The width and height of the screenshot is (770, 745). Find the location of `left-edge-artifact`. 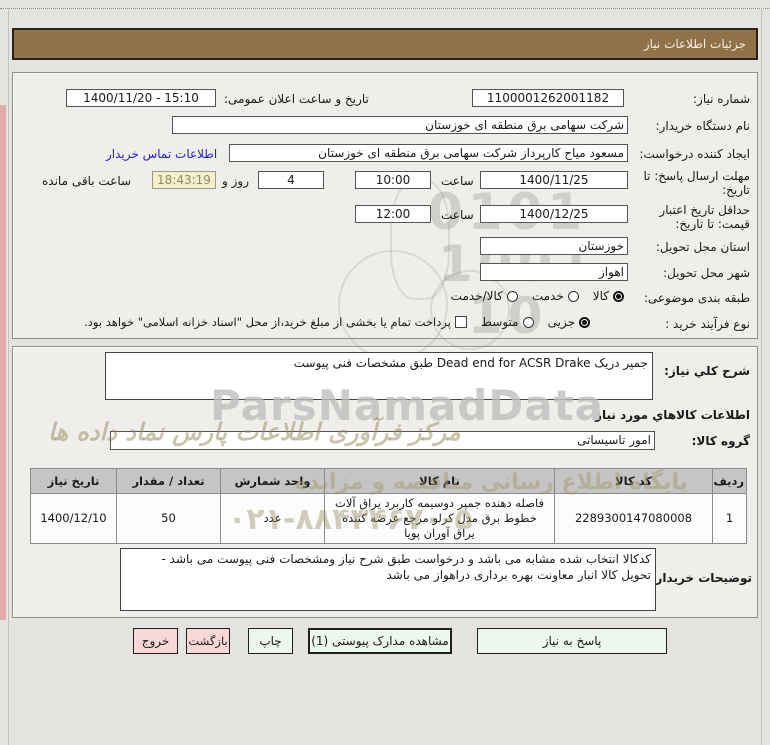

left-edge-artifact is located at coordinates (3, 362).